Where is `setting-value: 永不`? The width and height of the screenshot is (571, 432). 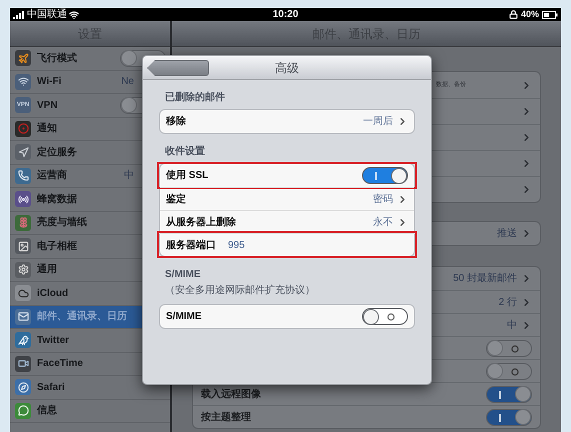
setting-value: 永不 is located at coordinates (383, 223).